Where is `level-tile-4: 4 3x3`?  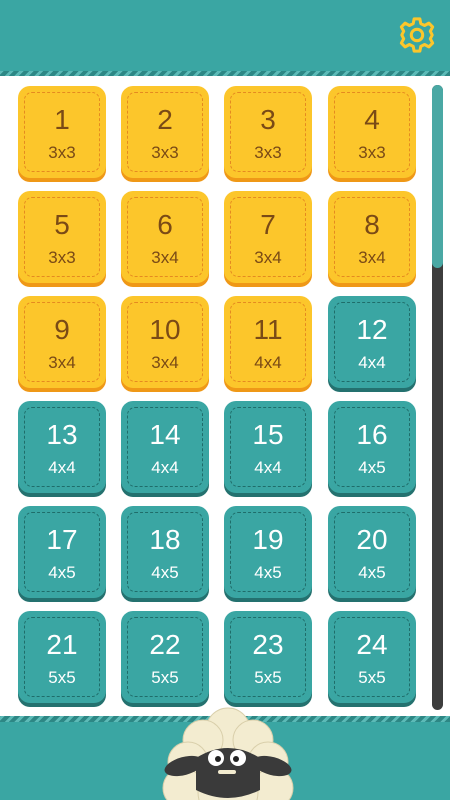 level-tile-4: 4 3x3 is located at coordinates (372, 132).